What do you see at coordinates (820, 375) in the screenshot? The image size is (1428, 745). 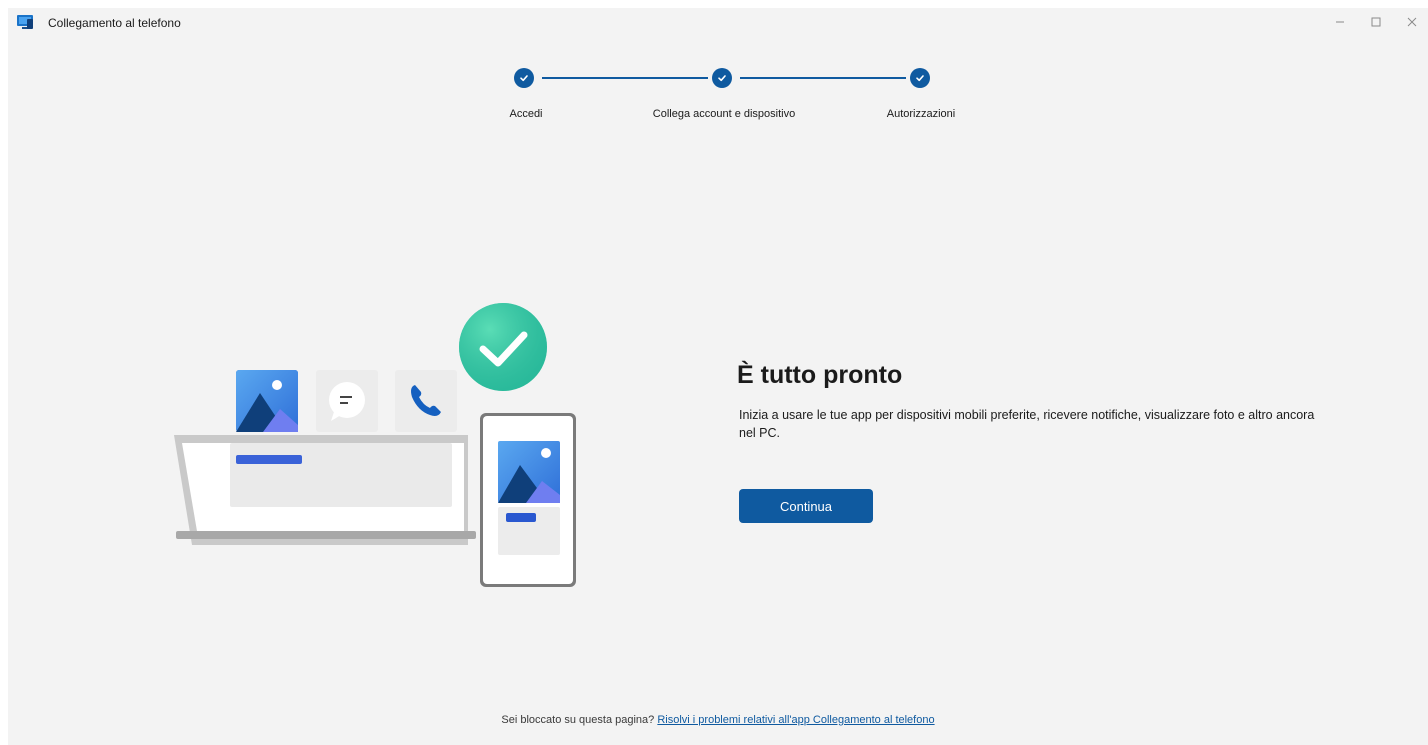 I see `page-title: È tutto pronto` at bounding box center [820, 375].